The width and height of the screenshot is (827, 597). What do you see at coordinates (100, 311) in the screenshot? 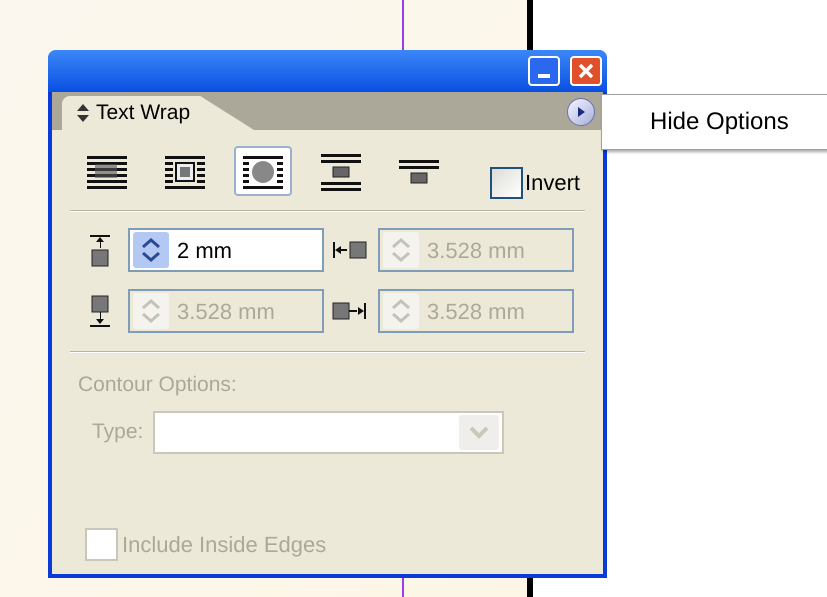
I see `bottom-offset-icon` at bounding box center [100, 311].